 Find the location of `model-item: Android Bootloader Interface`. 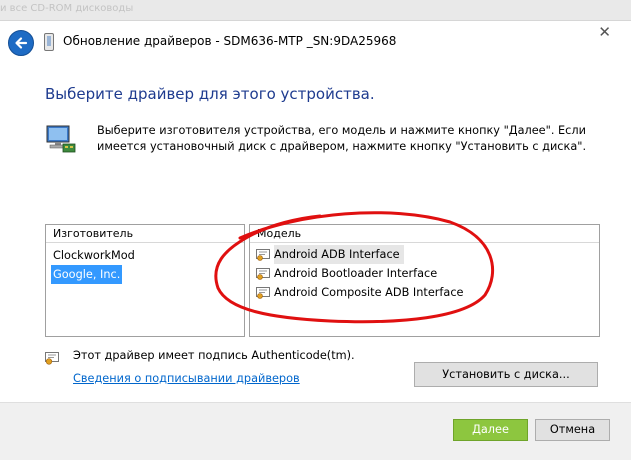

model-item: Android Bootloader Interface is located at coordinates (424, 273).